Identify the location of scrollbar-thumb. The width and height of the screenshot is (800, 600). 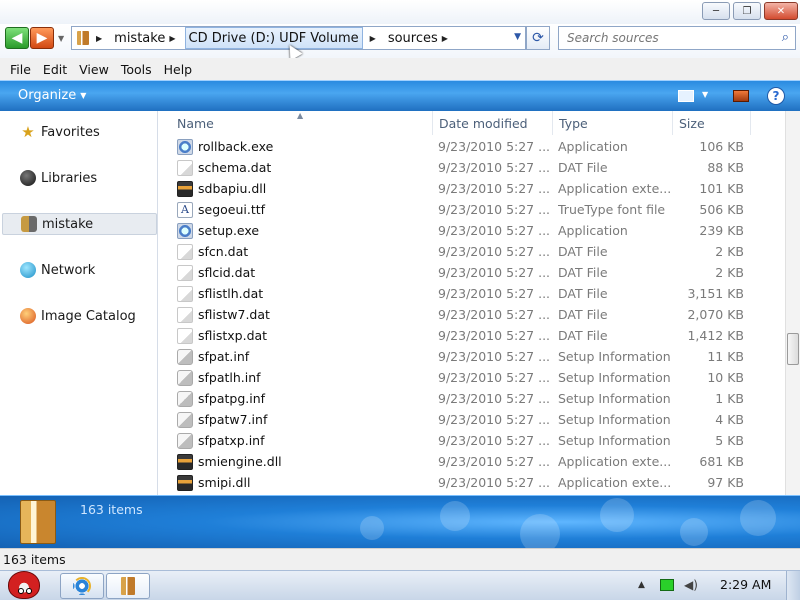
(793, 349).